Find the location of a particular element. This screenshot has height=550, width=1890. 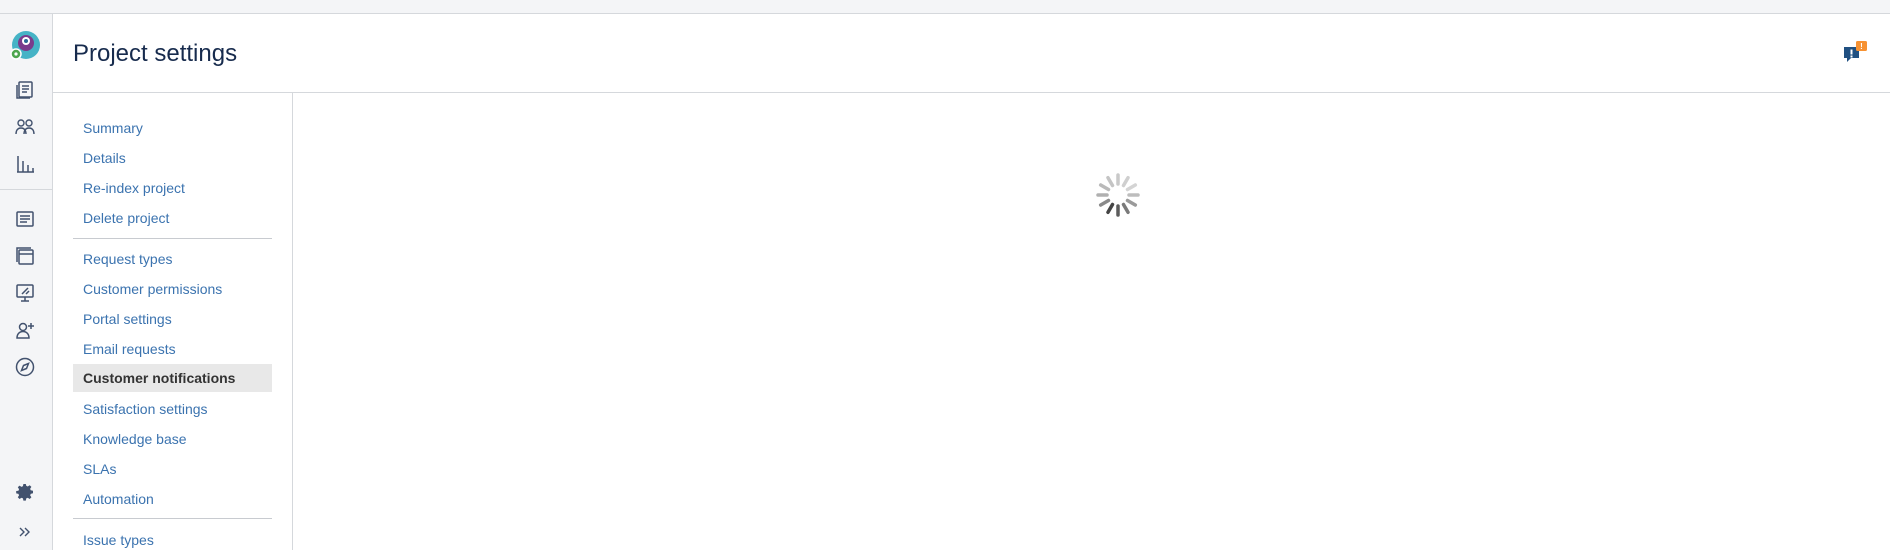

left-sidebar is located at coordinates (26, 282).